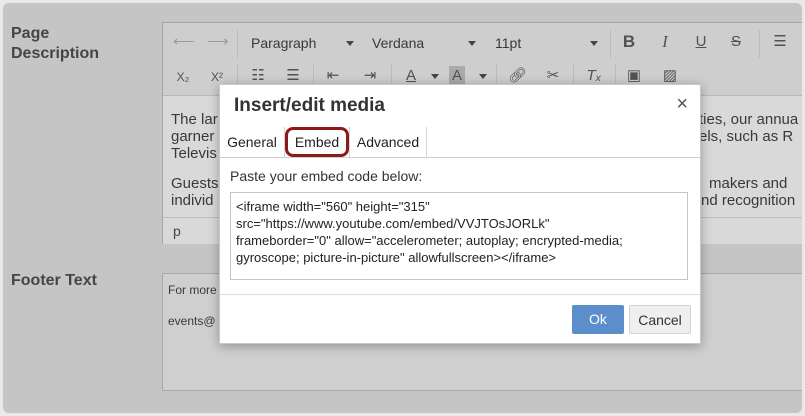 This screenshot has width=805, height=416. I want to click on dialog-title: Insert/edit media, so click(309, 105).